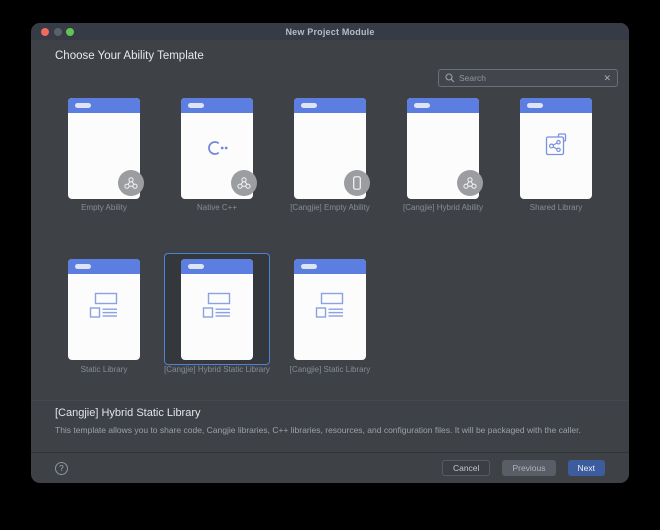 Image resolution: width=660 pixels, height=530 pixels. Describe the element at coordinates (61, 468) in the screenshot. I see `help-button: ?` at that location.